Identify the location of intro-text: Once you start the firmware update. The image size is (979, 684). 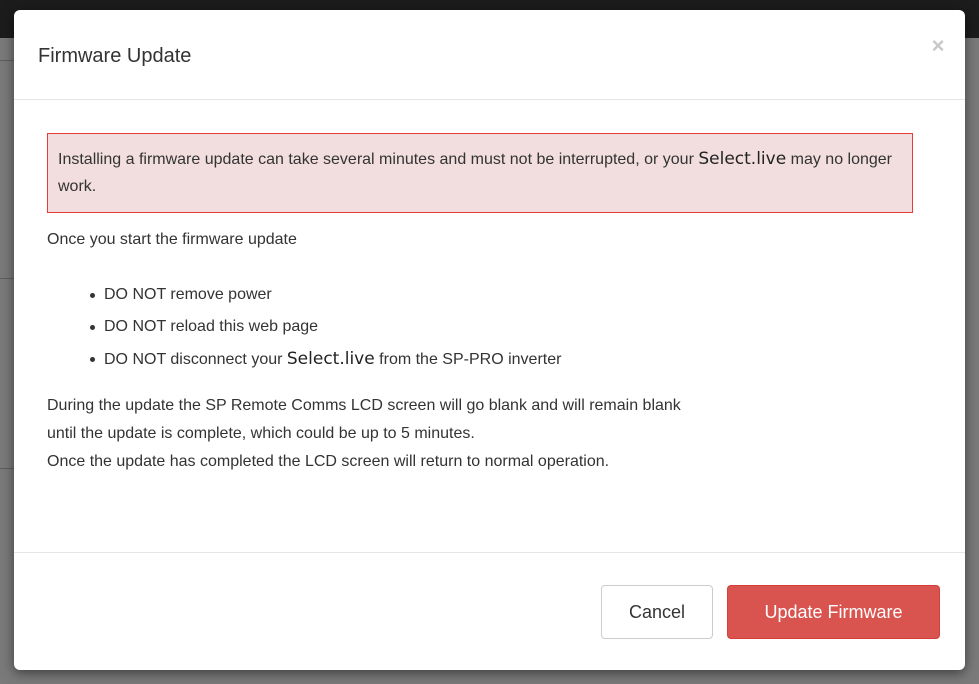
(172, 239).